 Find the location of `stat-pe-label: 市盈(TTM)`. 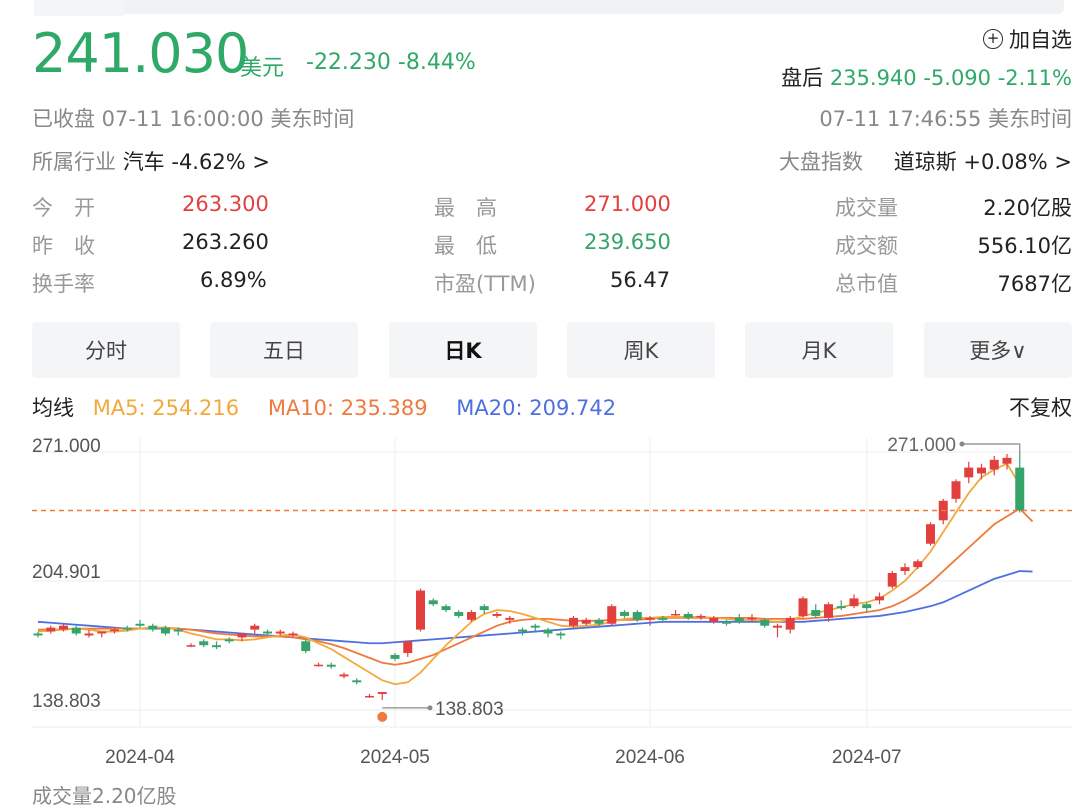

stat-pe-label: 市盈(TTM) is located at coordinates (485, 284).